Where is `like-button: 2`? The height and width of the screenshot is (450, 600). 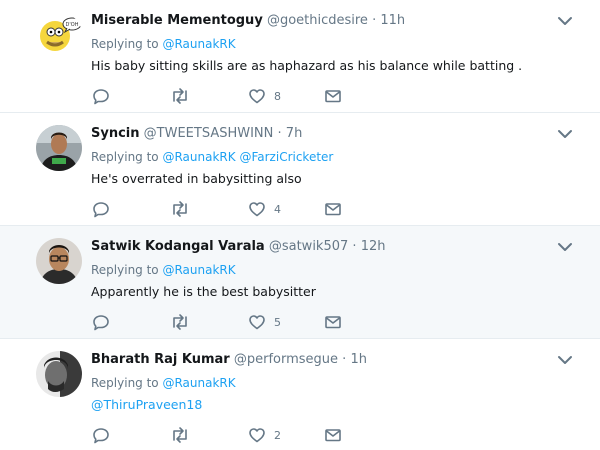
like-button: 2 is located at coordinates (264, 435).